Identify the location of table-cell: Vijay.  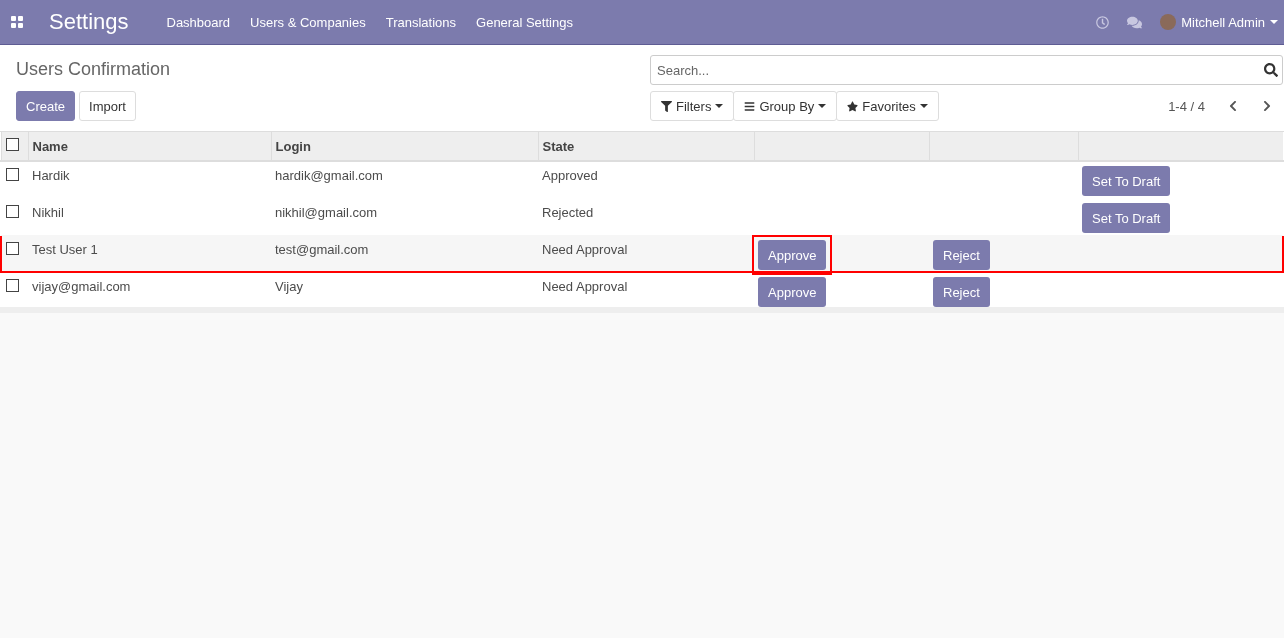
(404, 291).